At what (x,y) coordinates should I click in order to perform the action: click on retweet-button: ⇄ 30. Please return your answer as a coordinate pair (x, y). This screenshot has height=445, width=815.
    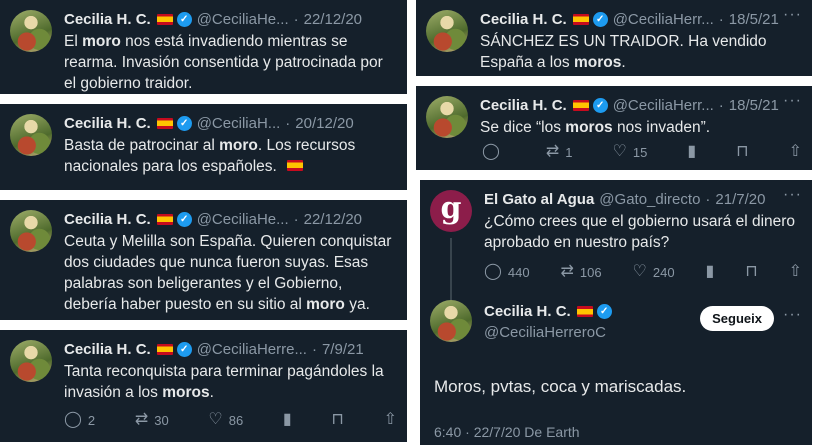
    Looking at the image, I should click on (152, 420).